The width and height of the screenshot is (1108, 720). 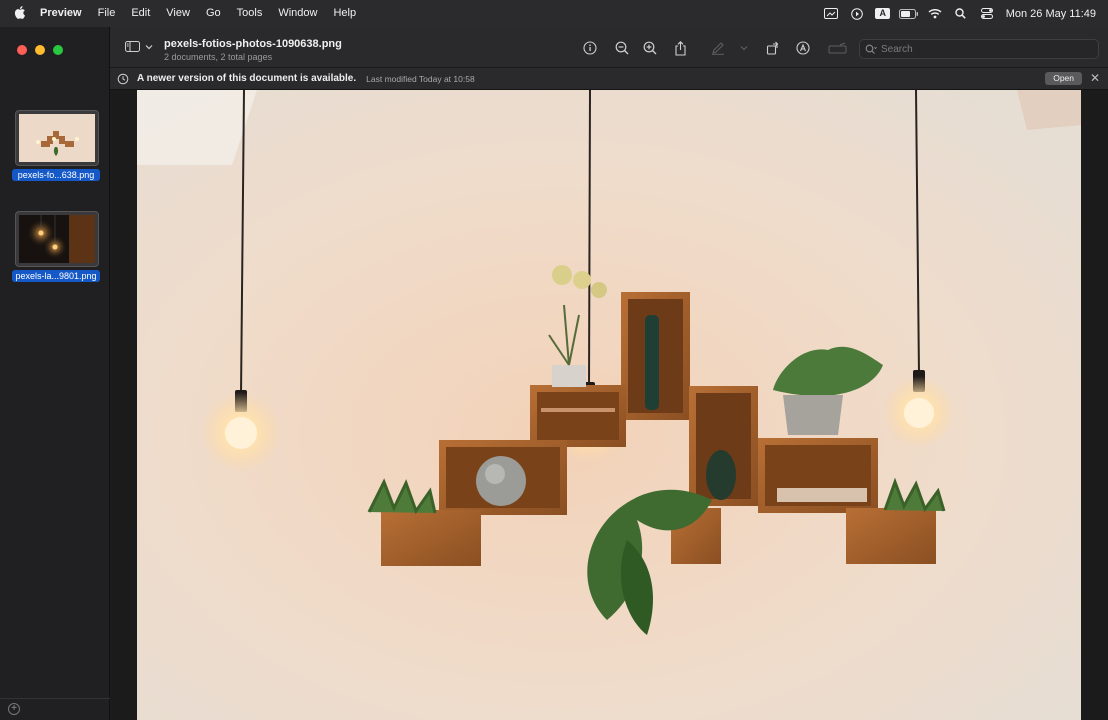 I want to click on sidebar-footer: +, so click(x=55, y=709).